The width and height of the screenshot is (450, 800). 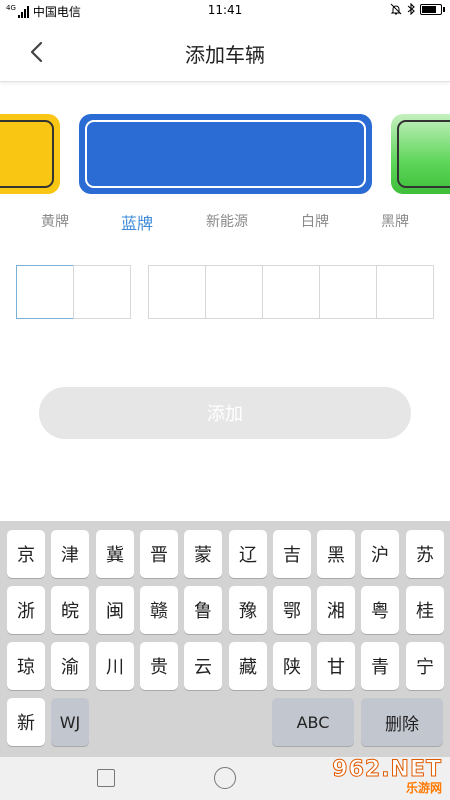 I want to click on plate-type-new-energy: 新能源, so click(x=227, y=221).